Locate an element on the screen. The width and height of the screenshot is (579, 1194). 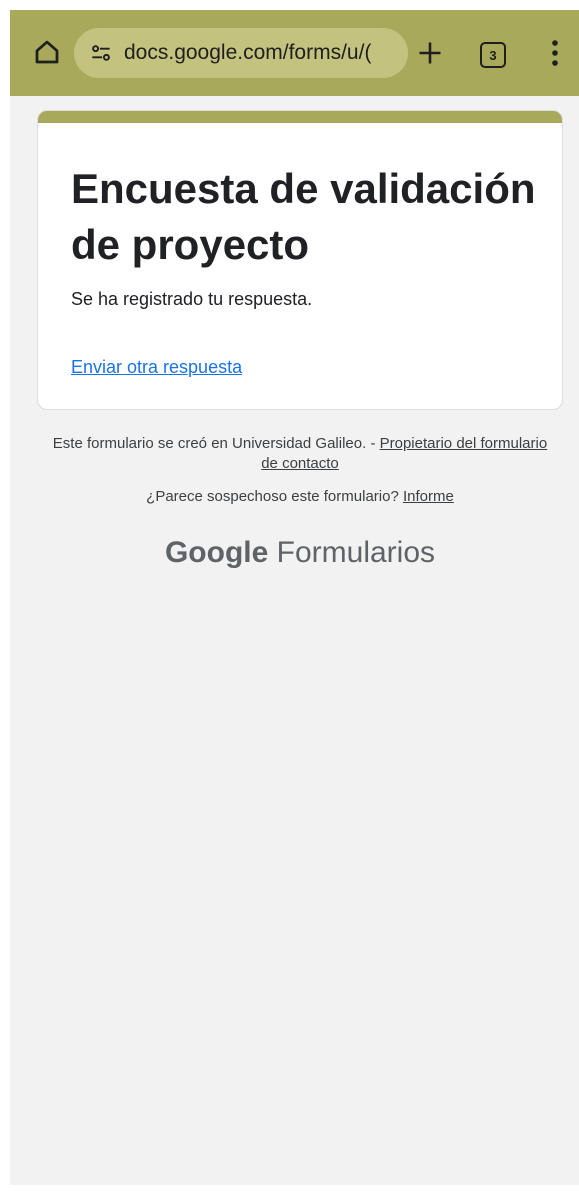
url-text: docs.google.com/forms/u/( is located at coordinates (247, 53).